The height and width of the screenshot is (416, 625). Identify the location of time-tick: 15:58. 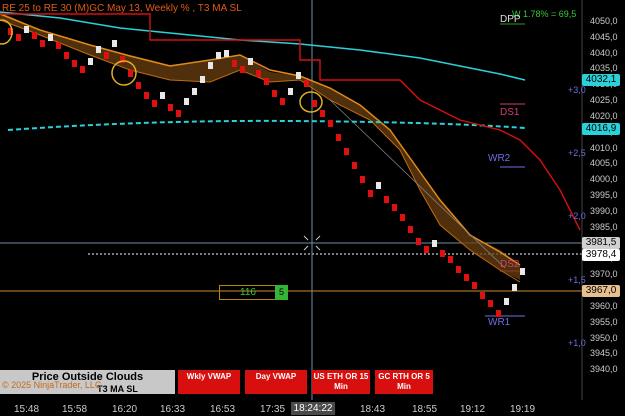
(75, 409).